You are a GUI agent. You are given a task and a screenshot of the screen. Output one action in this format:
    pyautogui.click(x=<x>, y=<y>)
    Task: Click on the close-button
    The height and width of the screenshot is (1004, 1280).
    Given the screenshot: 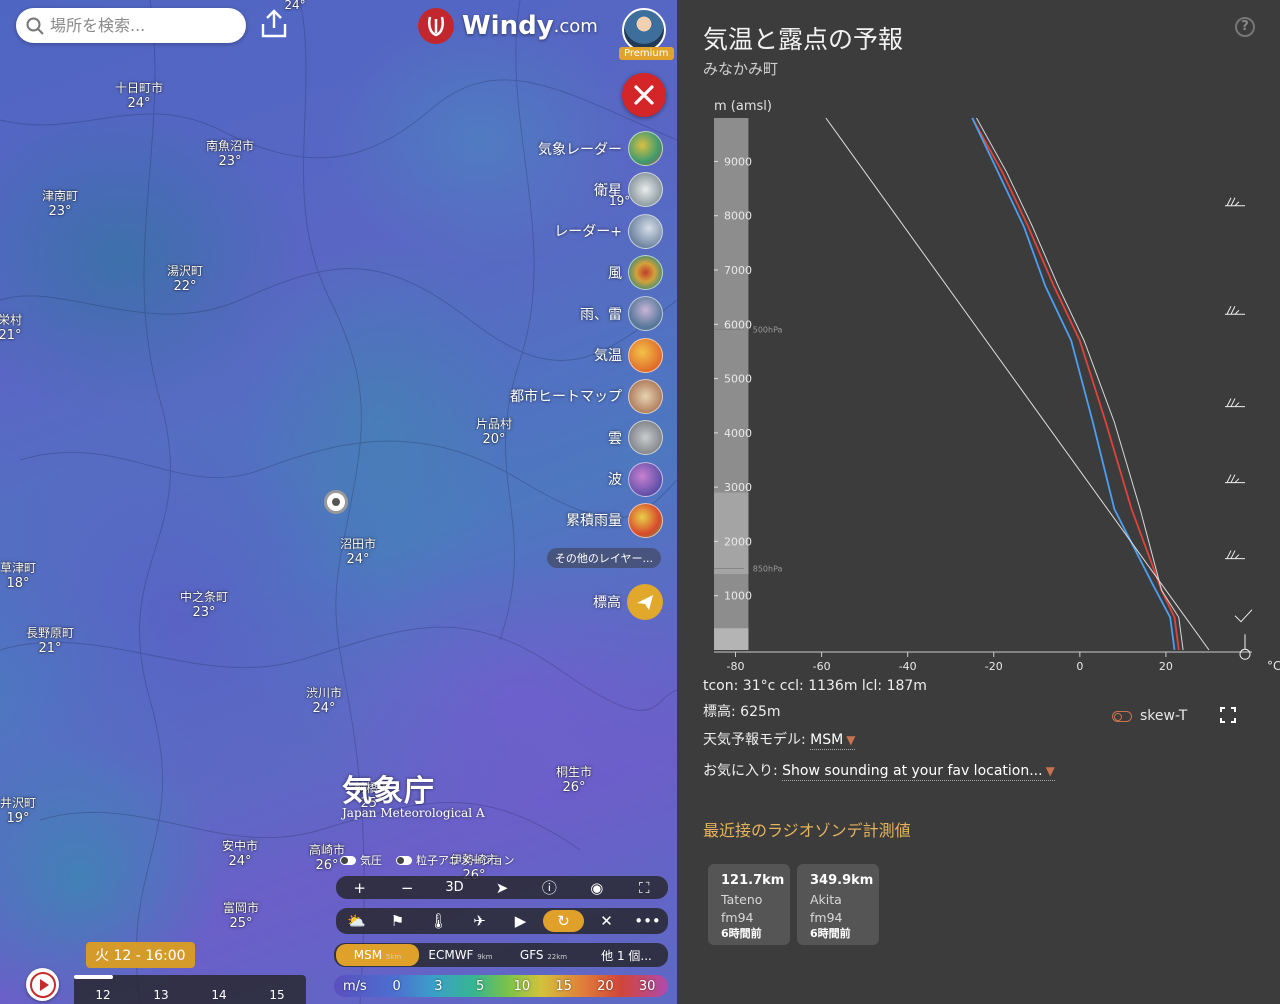 What is the action you would take?
    pyautogui.click(x=644, y=95)
    